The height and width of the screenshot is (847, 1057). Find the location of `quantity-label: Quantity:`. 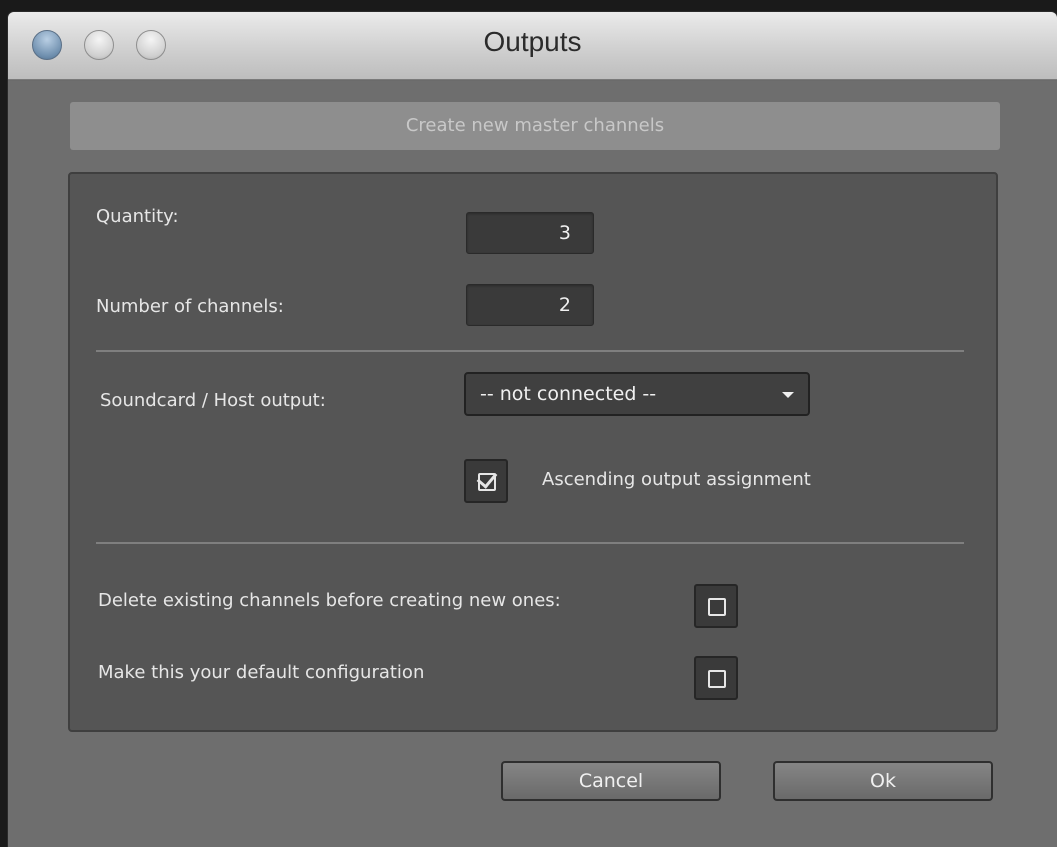

quantity-label: Quantity: is located at coordinates (137, 216).